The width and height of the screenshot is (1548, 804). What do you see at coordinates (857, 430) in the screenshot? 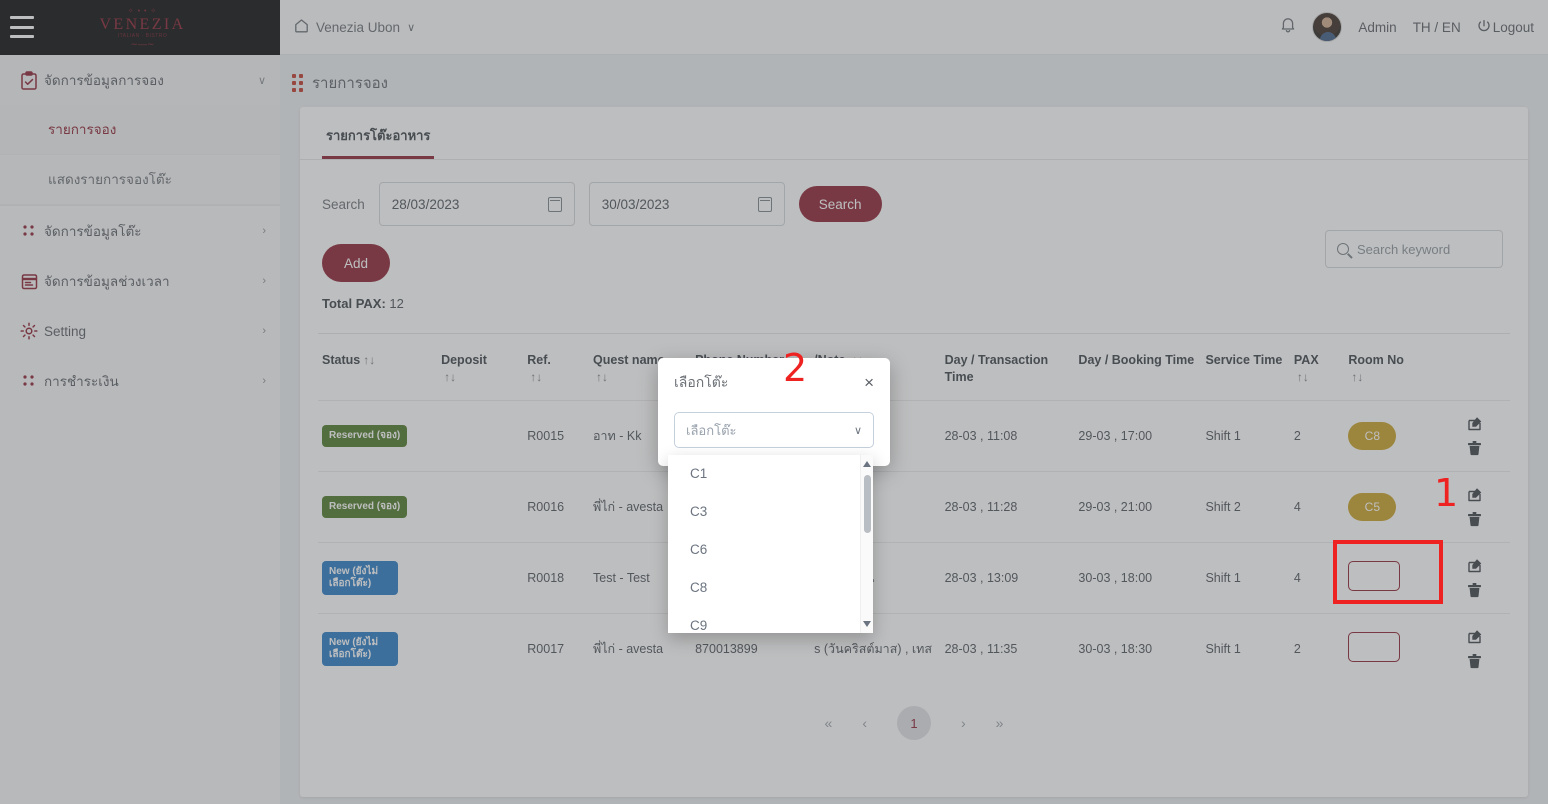
I see `chevron-down-icon: ∨` at bounding box center [857, 430].